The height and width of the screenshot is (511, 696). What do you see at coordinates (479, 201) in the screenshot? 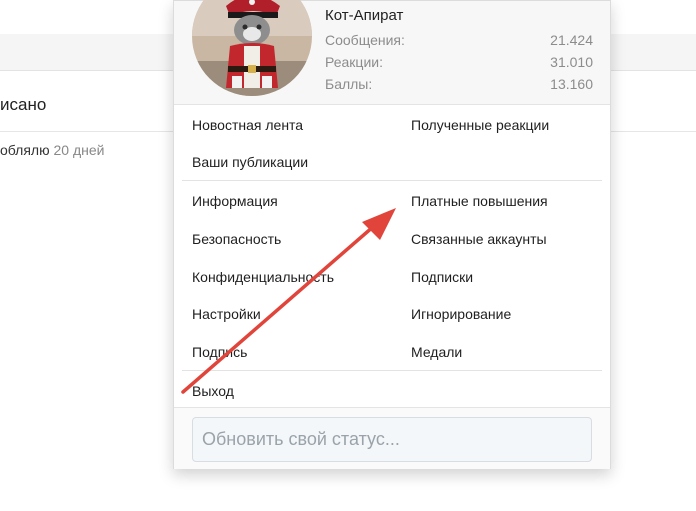
I see `menu-item-paid-upgrades: Платные повышения` at bounding box center [479, 201].